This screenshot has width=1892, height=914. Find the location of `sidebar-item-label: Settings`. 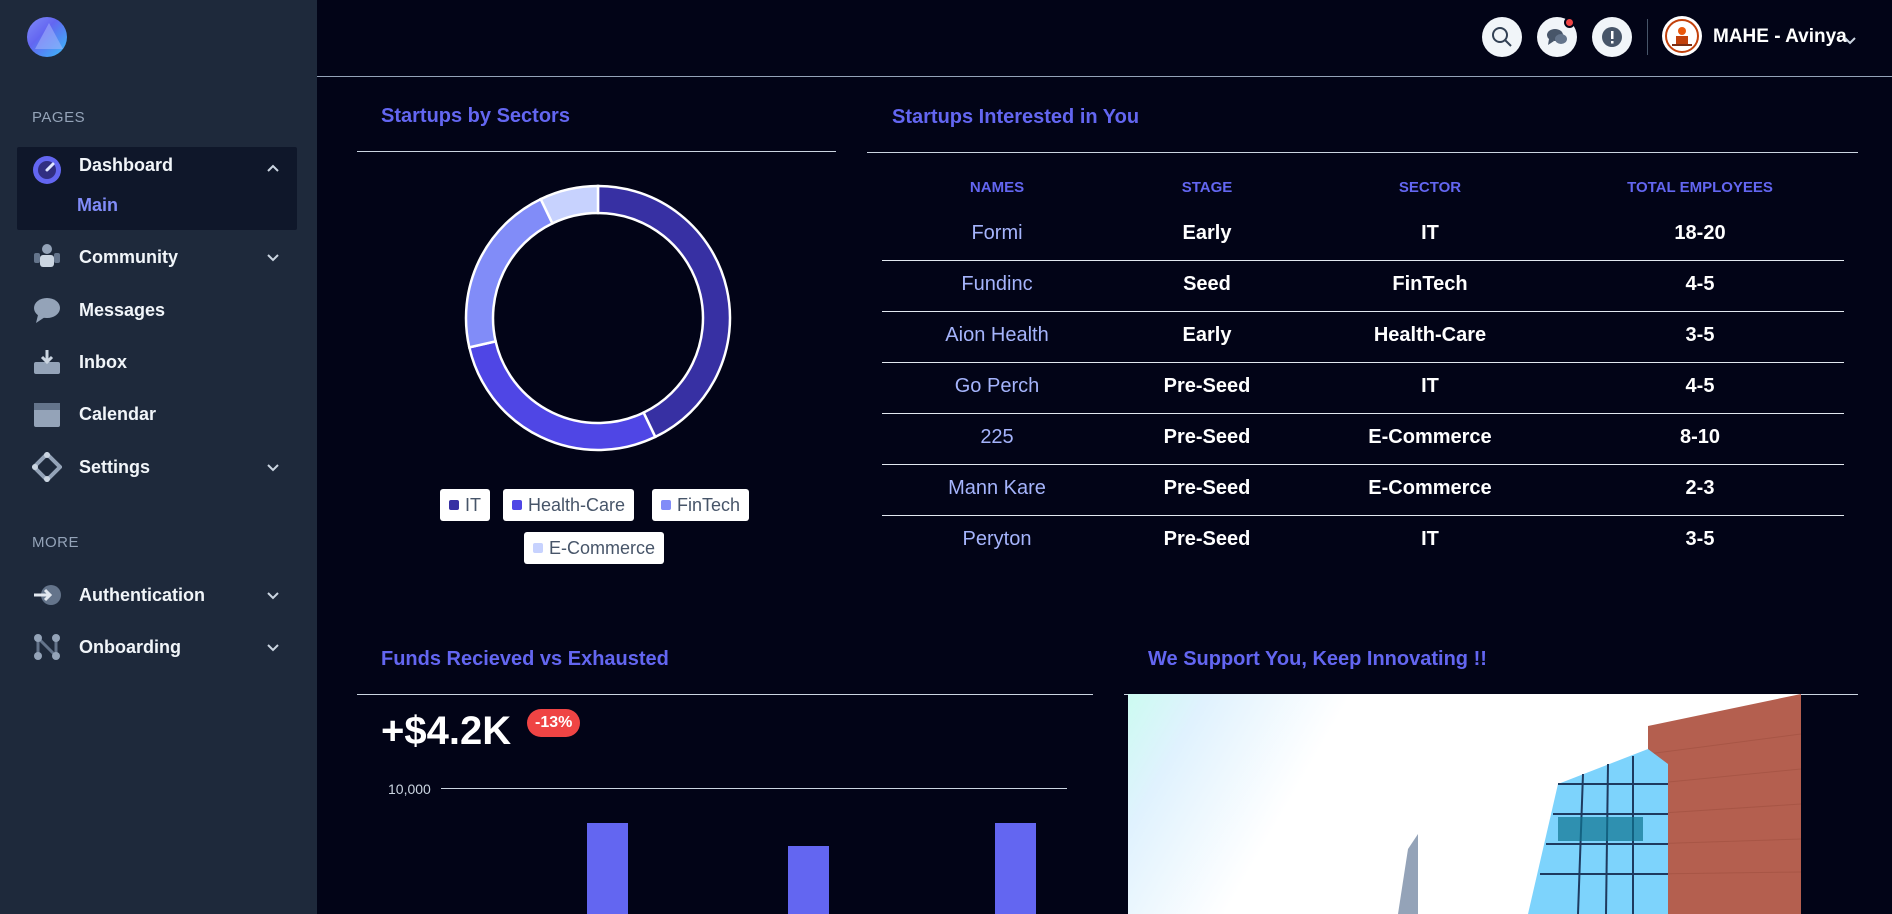

sidebar-item-label: Settings is located at coordinates (115, 466).